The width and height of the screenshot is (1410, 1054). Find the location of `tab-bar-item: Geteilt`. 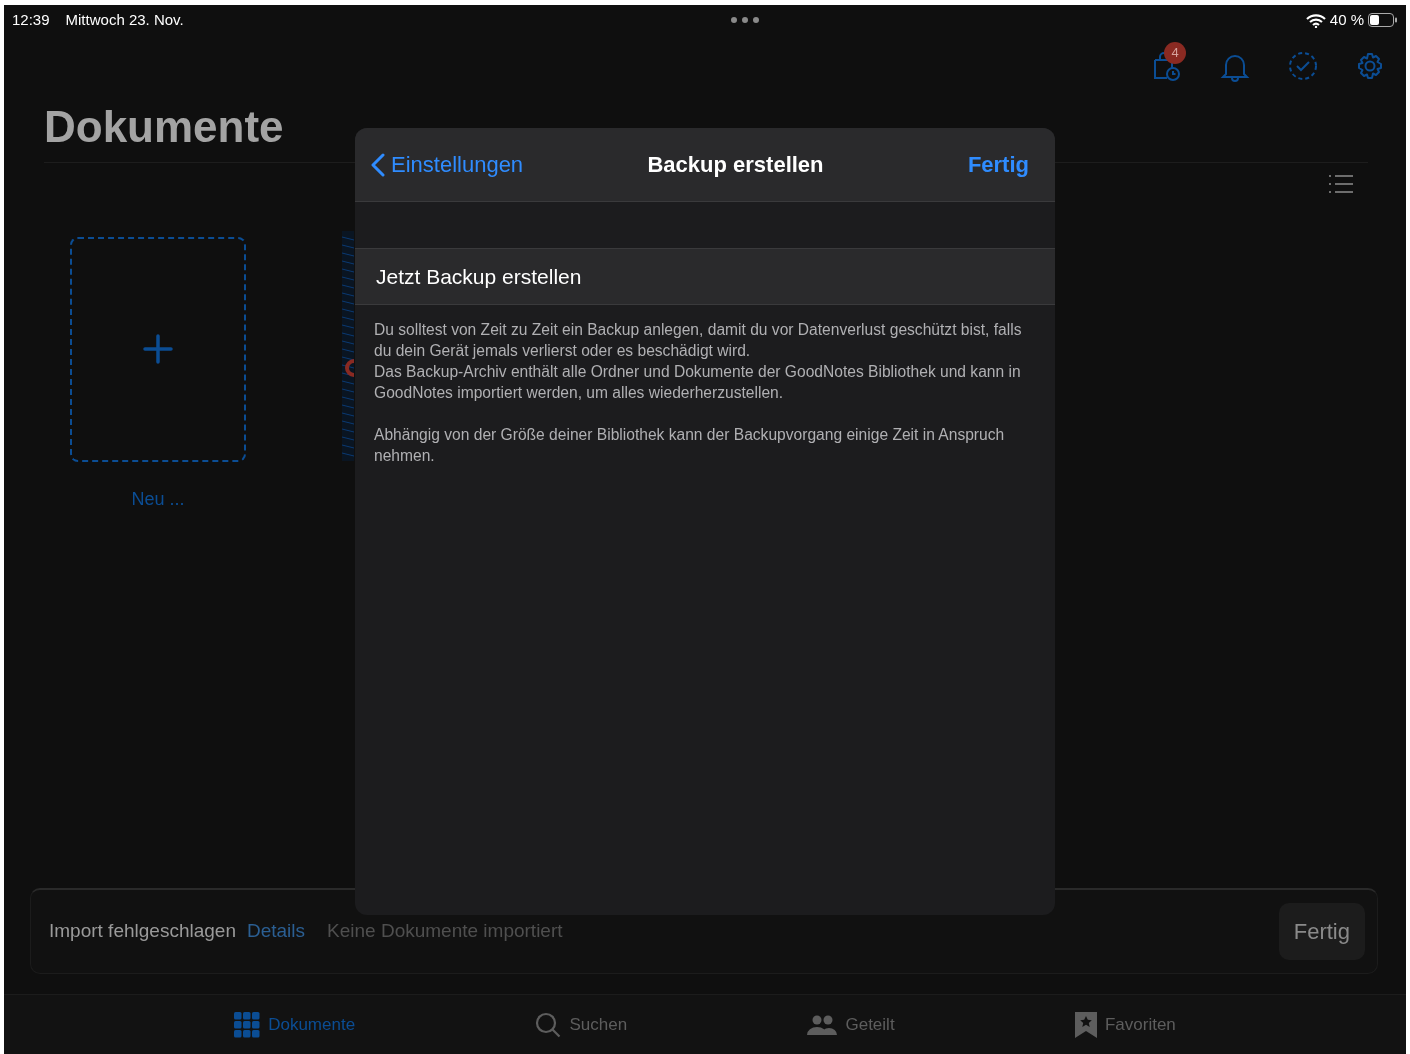

tab-bar-item: Geteilt is located at coordinates (851, 1024).